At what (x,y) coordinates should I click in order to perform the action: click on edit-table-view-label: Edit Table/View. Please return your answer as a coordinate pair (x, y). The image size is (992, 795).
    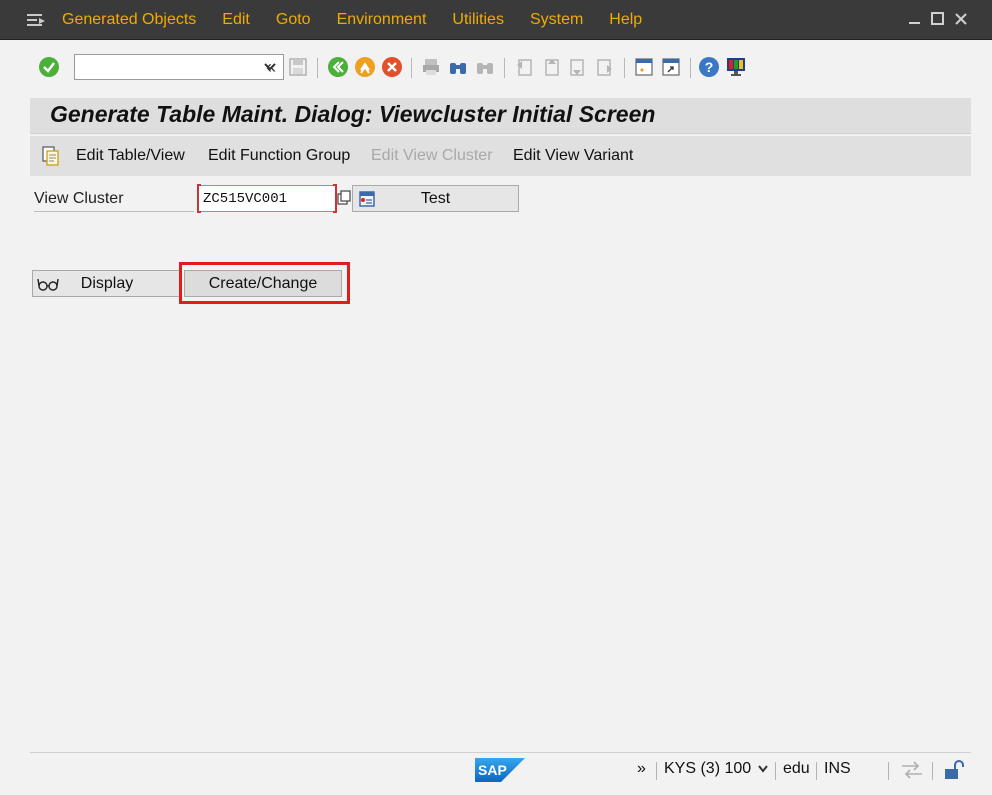
    Looking at the image, I should click on (130, 155).